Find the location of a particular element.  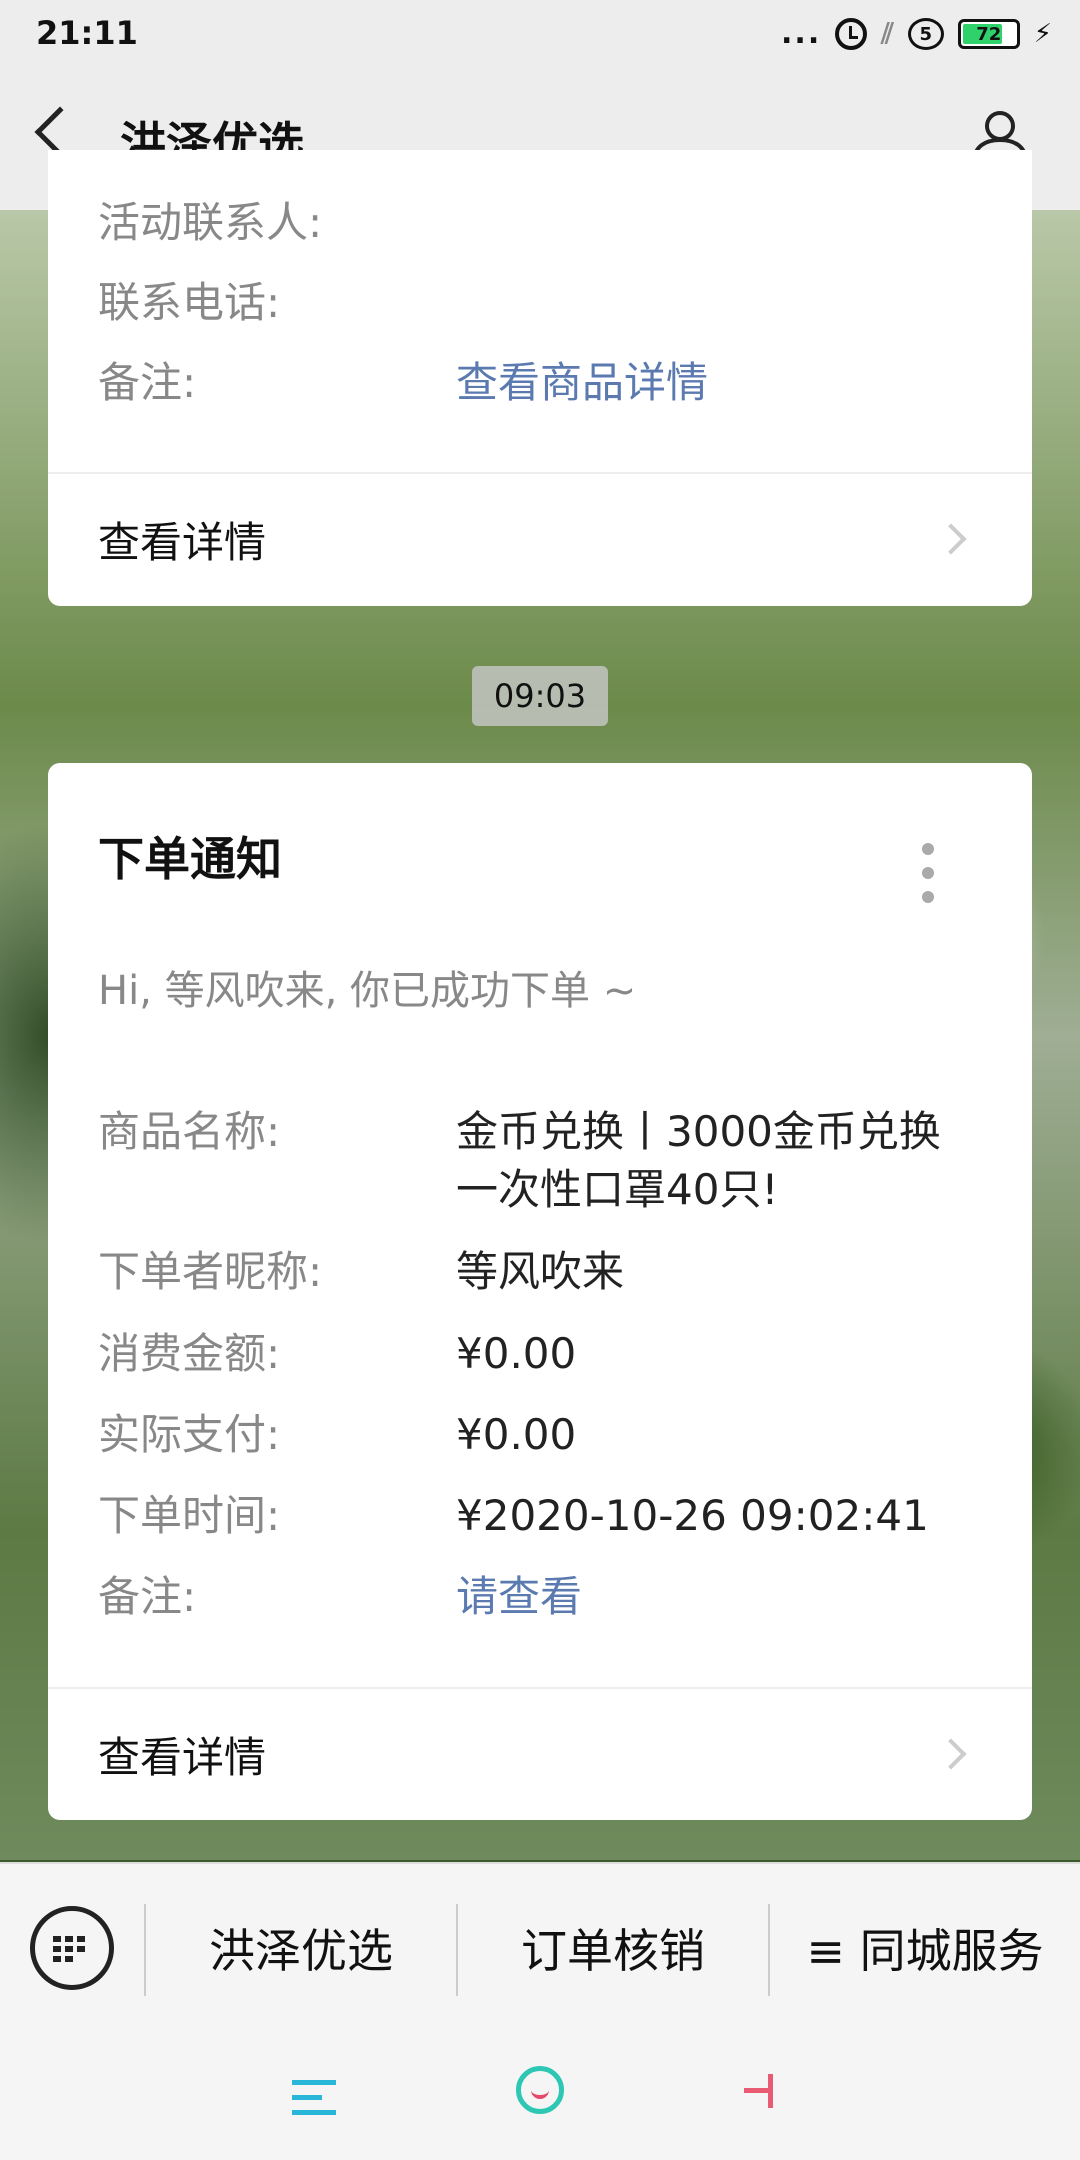

system-navigation-bar is located at coordinates (540, 2095).